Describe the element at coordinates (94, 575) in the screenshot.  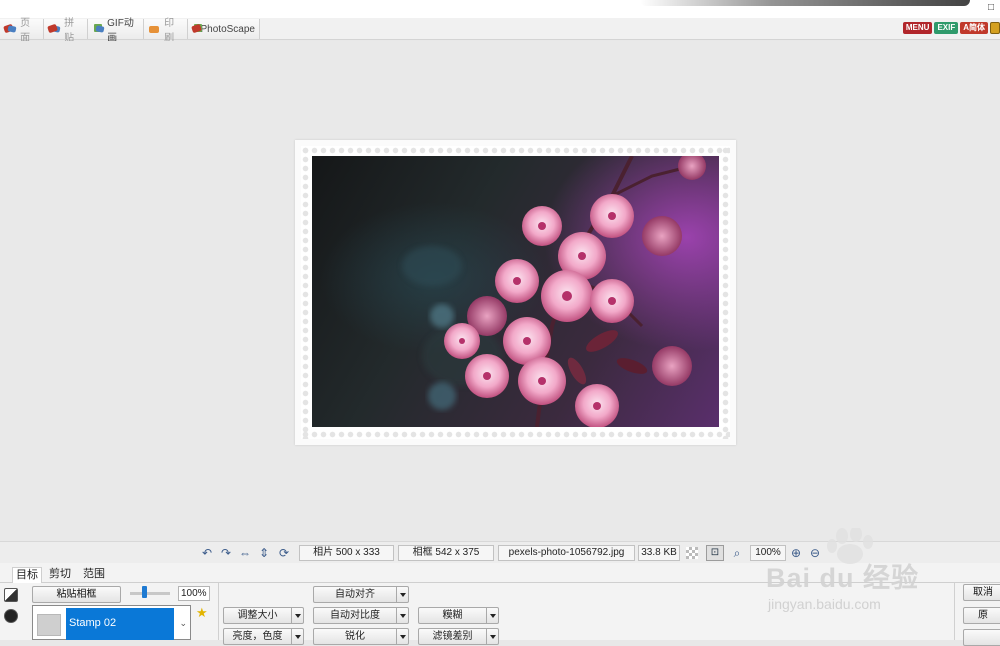
I see `tab-range: 范围` at that location.